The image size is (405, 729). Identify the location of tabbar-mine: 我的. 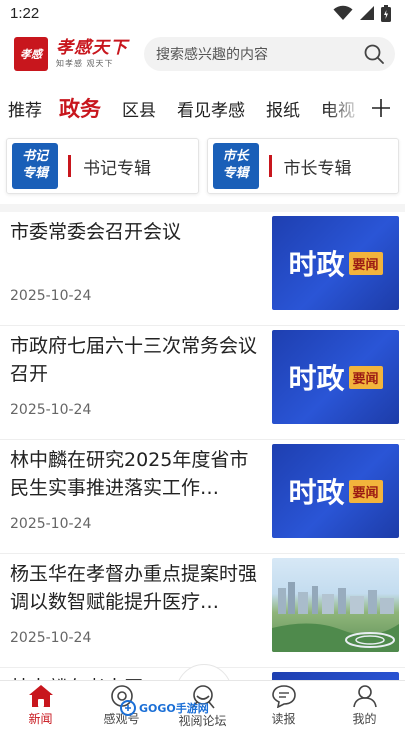
(364, 705).